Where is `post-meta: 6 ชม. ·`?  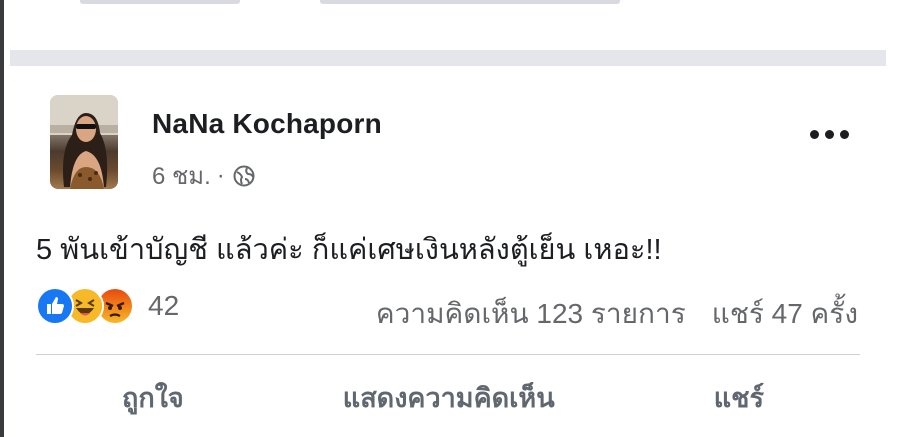 post-meta: 6 ชม. · is located at coordinates (203, 175).